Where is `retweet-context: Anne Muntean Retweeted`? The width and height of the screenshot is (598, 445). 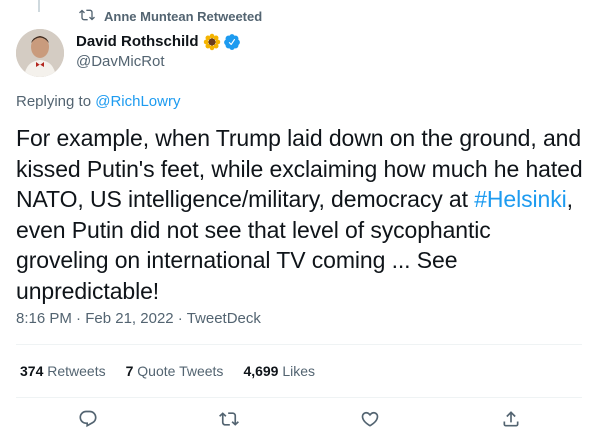
retweet-context: Anne Muntean Retweeted is located at coordinates (170, 16).